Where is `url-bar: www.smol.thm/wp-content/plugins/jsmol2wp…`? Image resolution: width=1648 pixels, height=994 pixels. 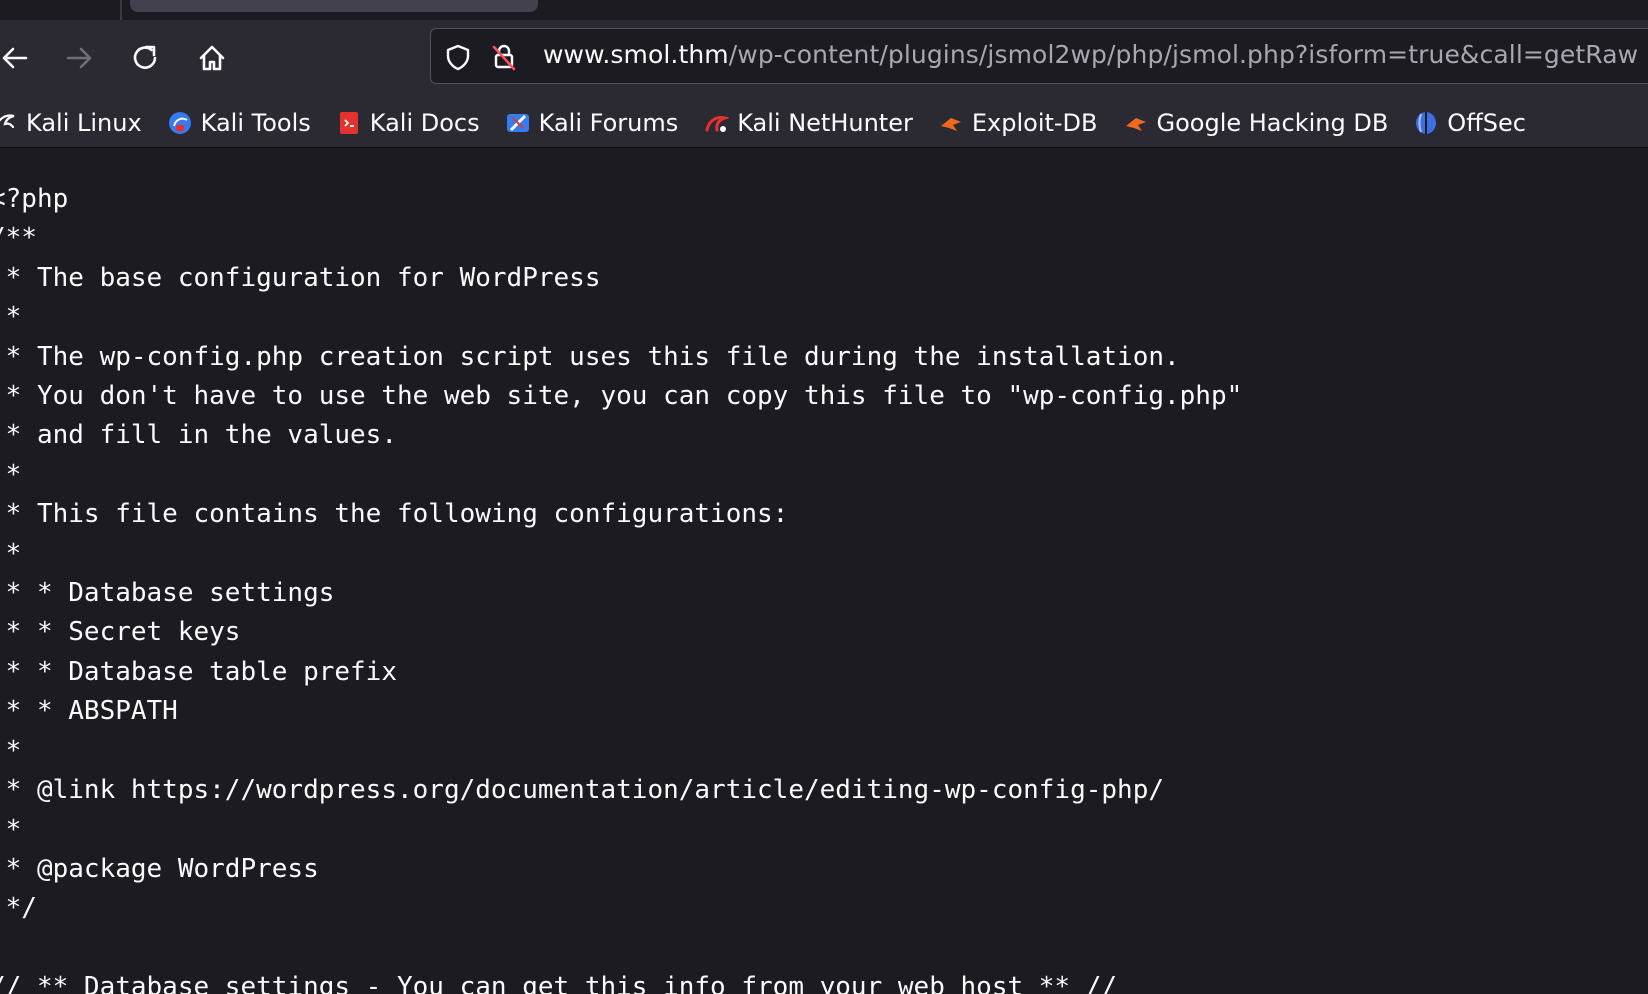
url-bar: www.smol.thm/wp-content/plugins/jsmol2wp… is located at coordinates (1039, 56).